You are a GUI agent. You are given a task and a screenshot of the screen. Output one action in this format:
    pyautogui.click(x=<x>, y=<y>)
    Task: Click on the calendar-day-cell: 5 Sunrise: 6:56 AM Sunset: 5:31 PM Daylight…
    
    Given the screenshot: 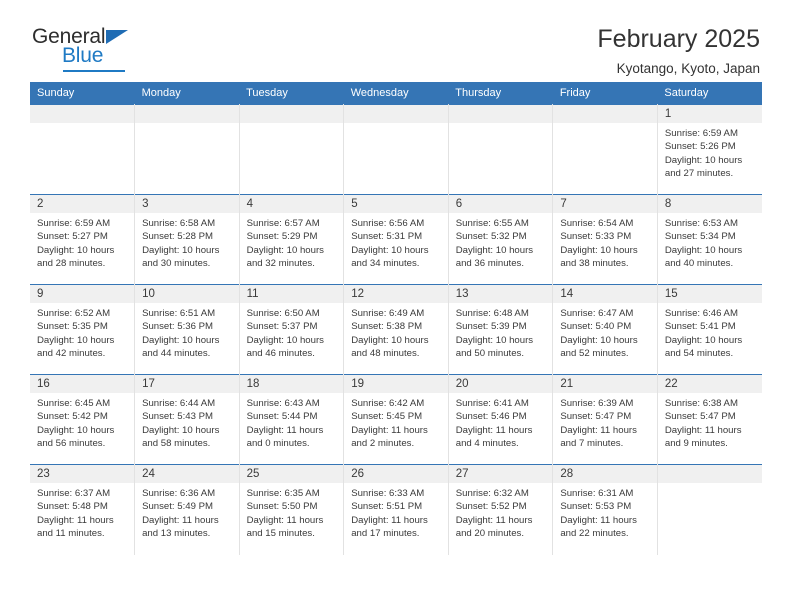 What is the action you would take?
    pyautogui.click(x=396, y=239)
    